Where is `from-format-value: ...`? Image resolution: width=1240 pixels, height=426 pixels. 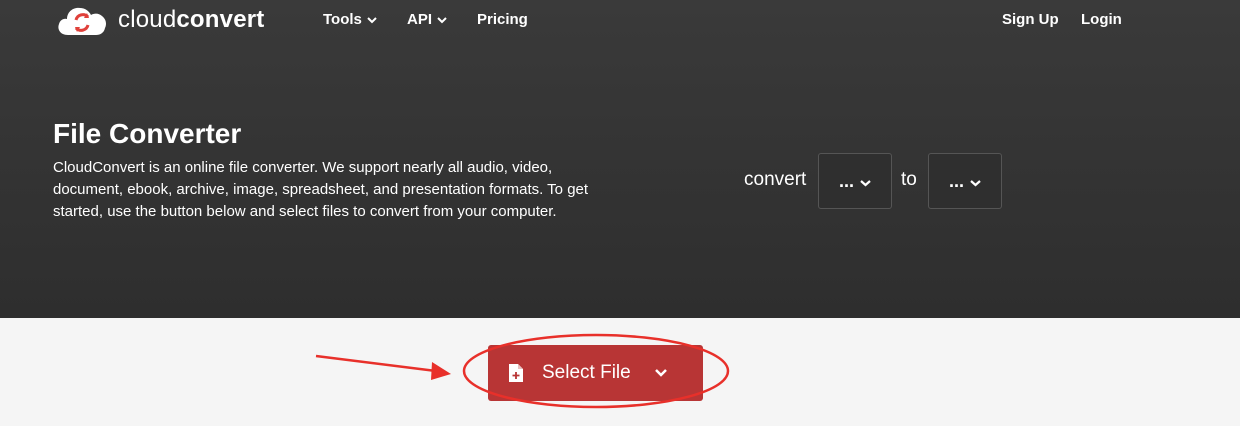 from-format-value: ... is located at coordinates (846, 180).